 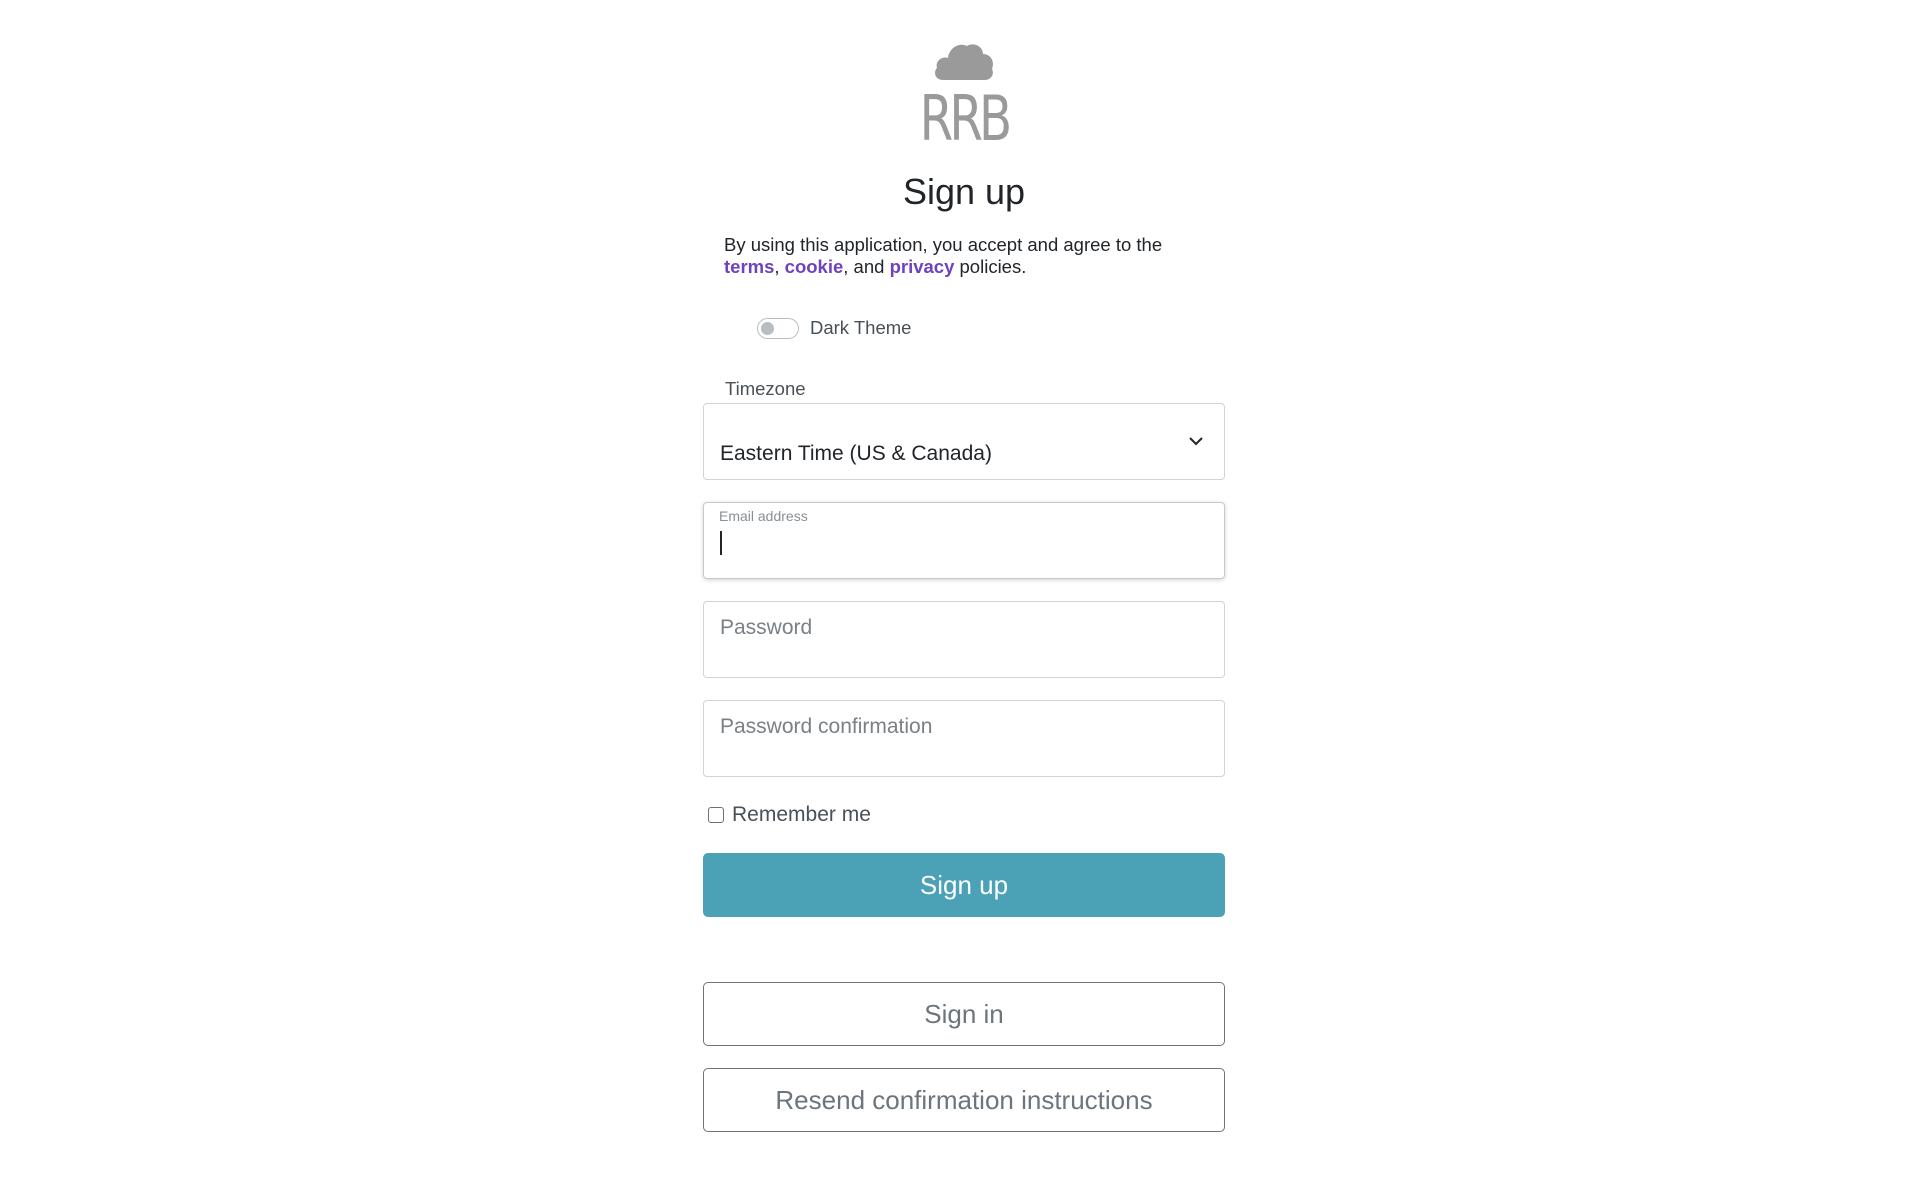 I want to click on remember-me-checkbox, so click(x=716, y=815).